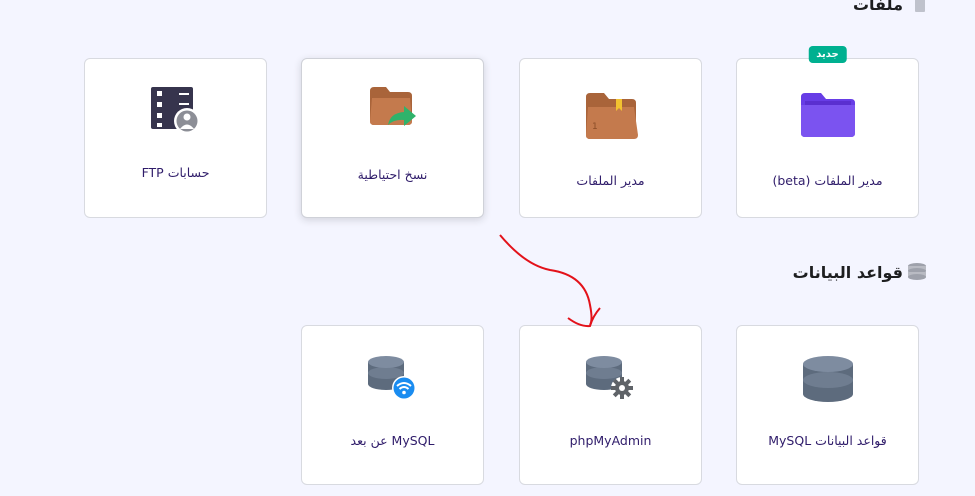  I want to click on database-stack-icon, so click(917, 272).